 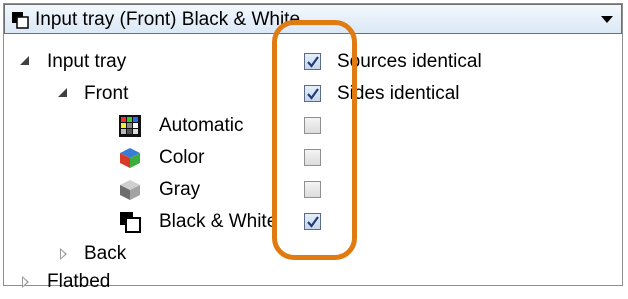 I want to click on tree-item-front: Front, so click(x=163, y=94).